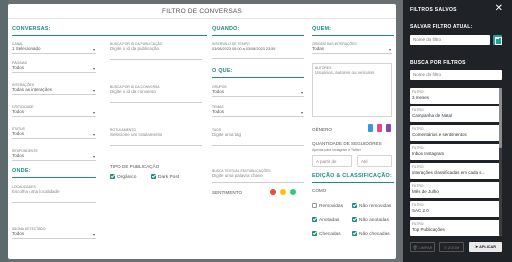 This screenshot has height=262, width=512. I want to click on saved-filters-scrollbar, so click(500, 162).